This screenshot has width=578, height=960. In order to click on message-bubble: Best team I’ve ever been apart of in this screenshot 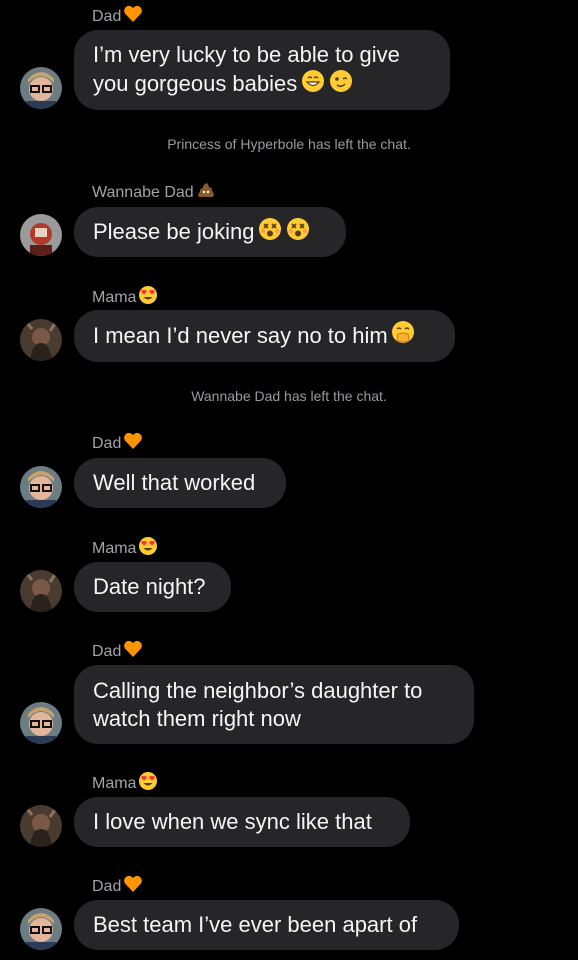, I will do `click(266, 925)`.